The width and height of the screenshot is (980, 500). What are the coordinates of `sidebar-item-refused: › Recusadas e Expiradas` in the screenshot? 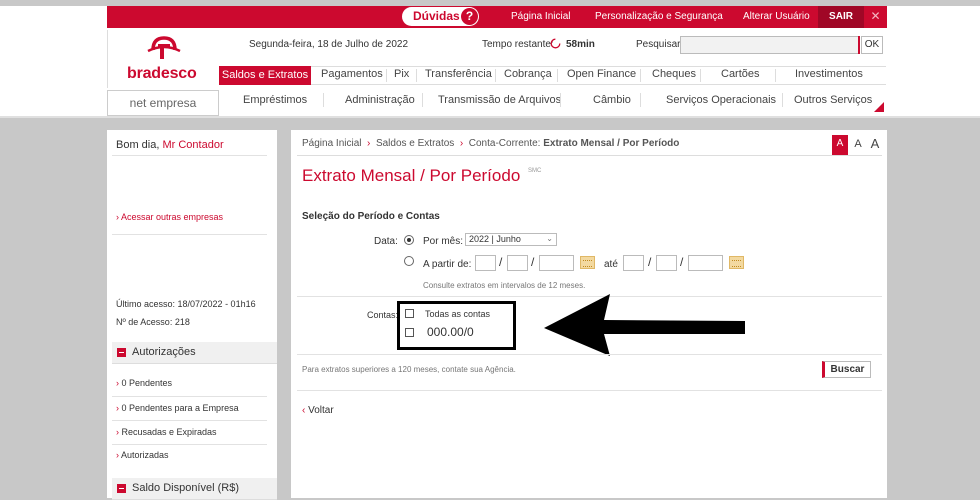 It's located at (166, 432).